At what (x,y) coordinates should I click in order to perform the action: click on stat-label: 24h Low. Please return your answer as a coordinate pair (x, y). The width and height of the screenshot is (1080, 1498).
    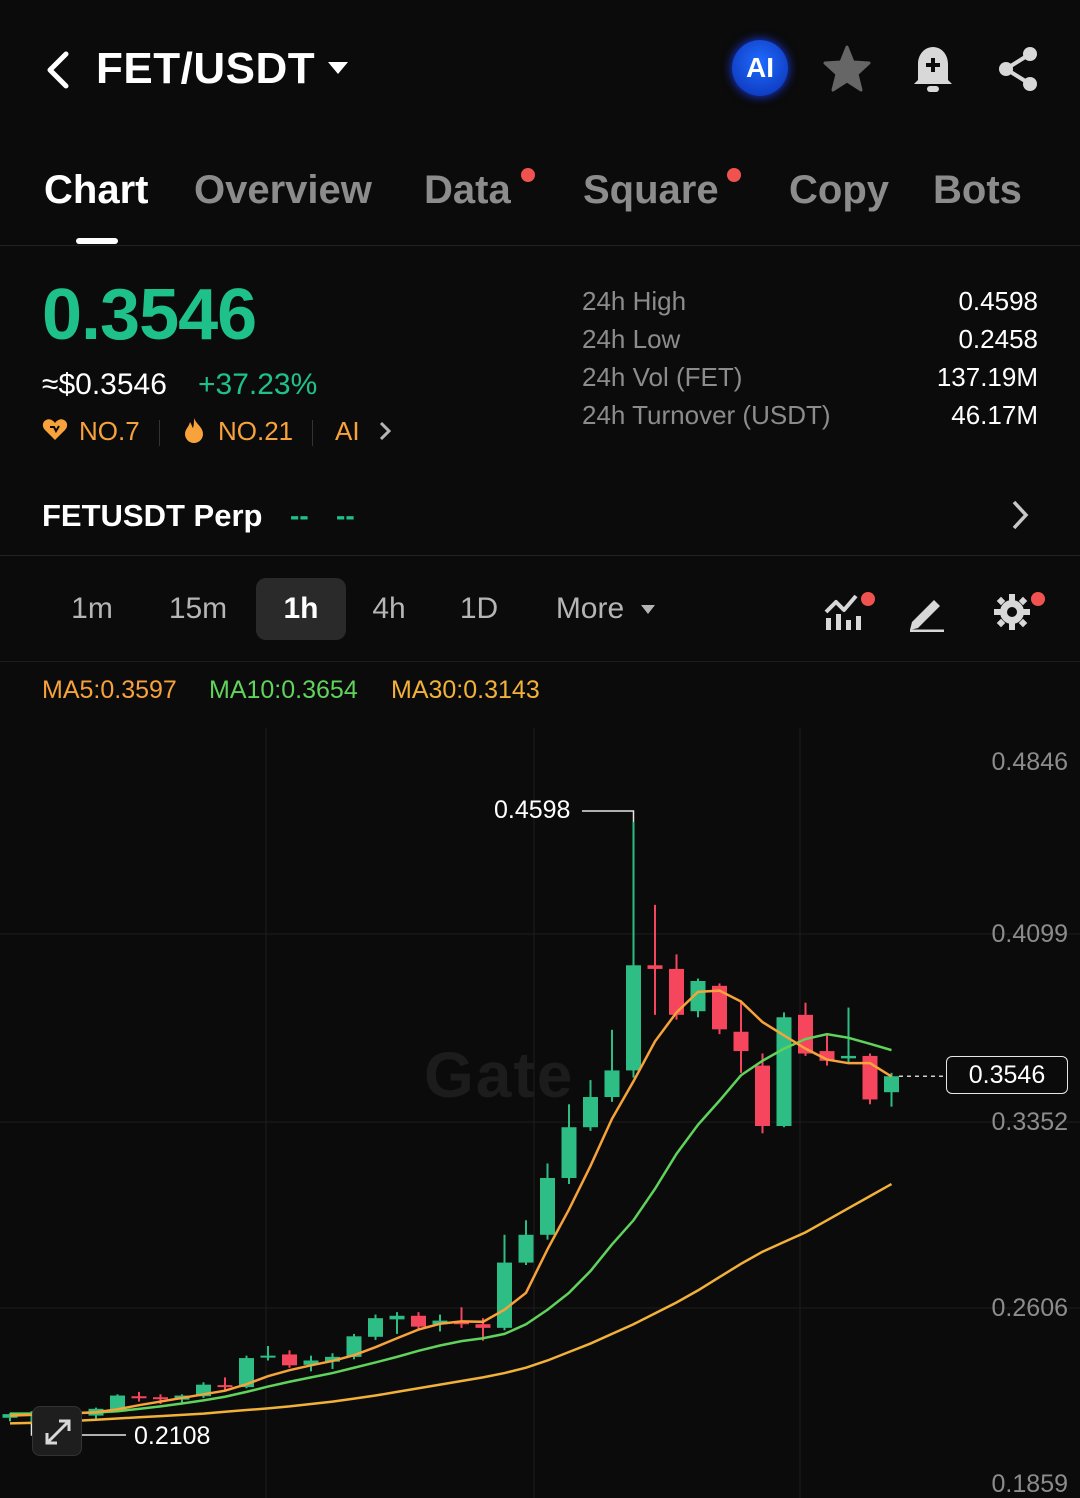
    Looking at the image, I should click on (631, 339).